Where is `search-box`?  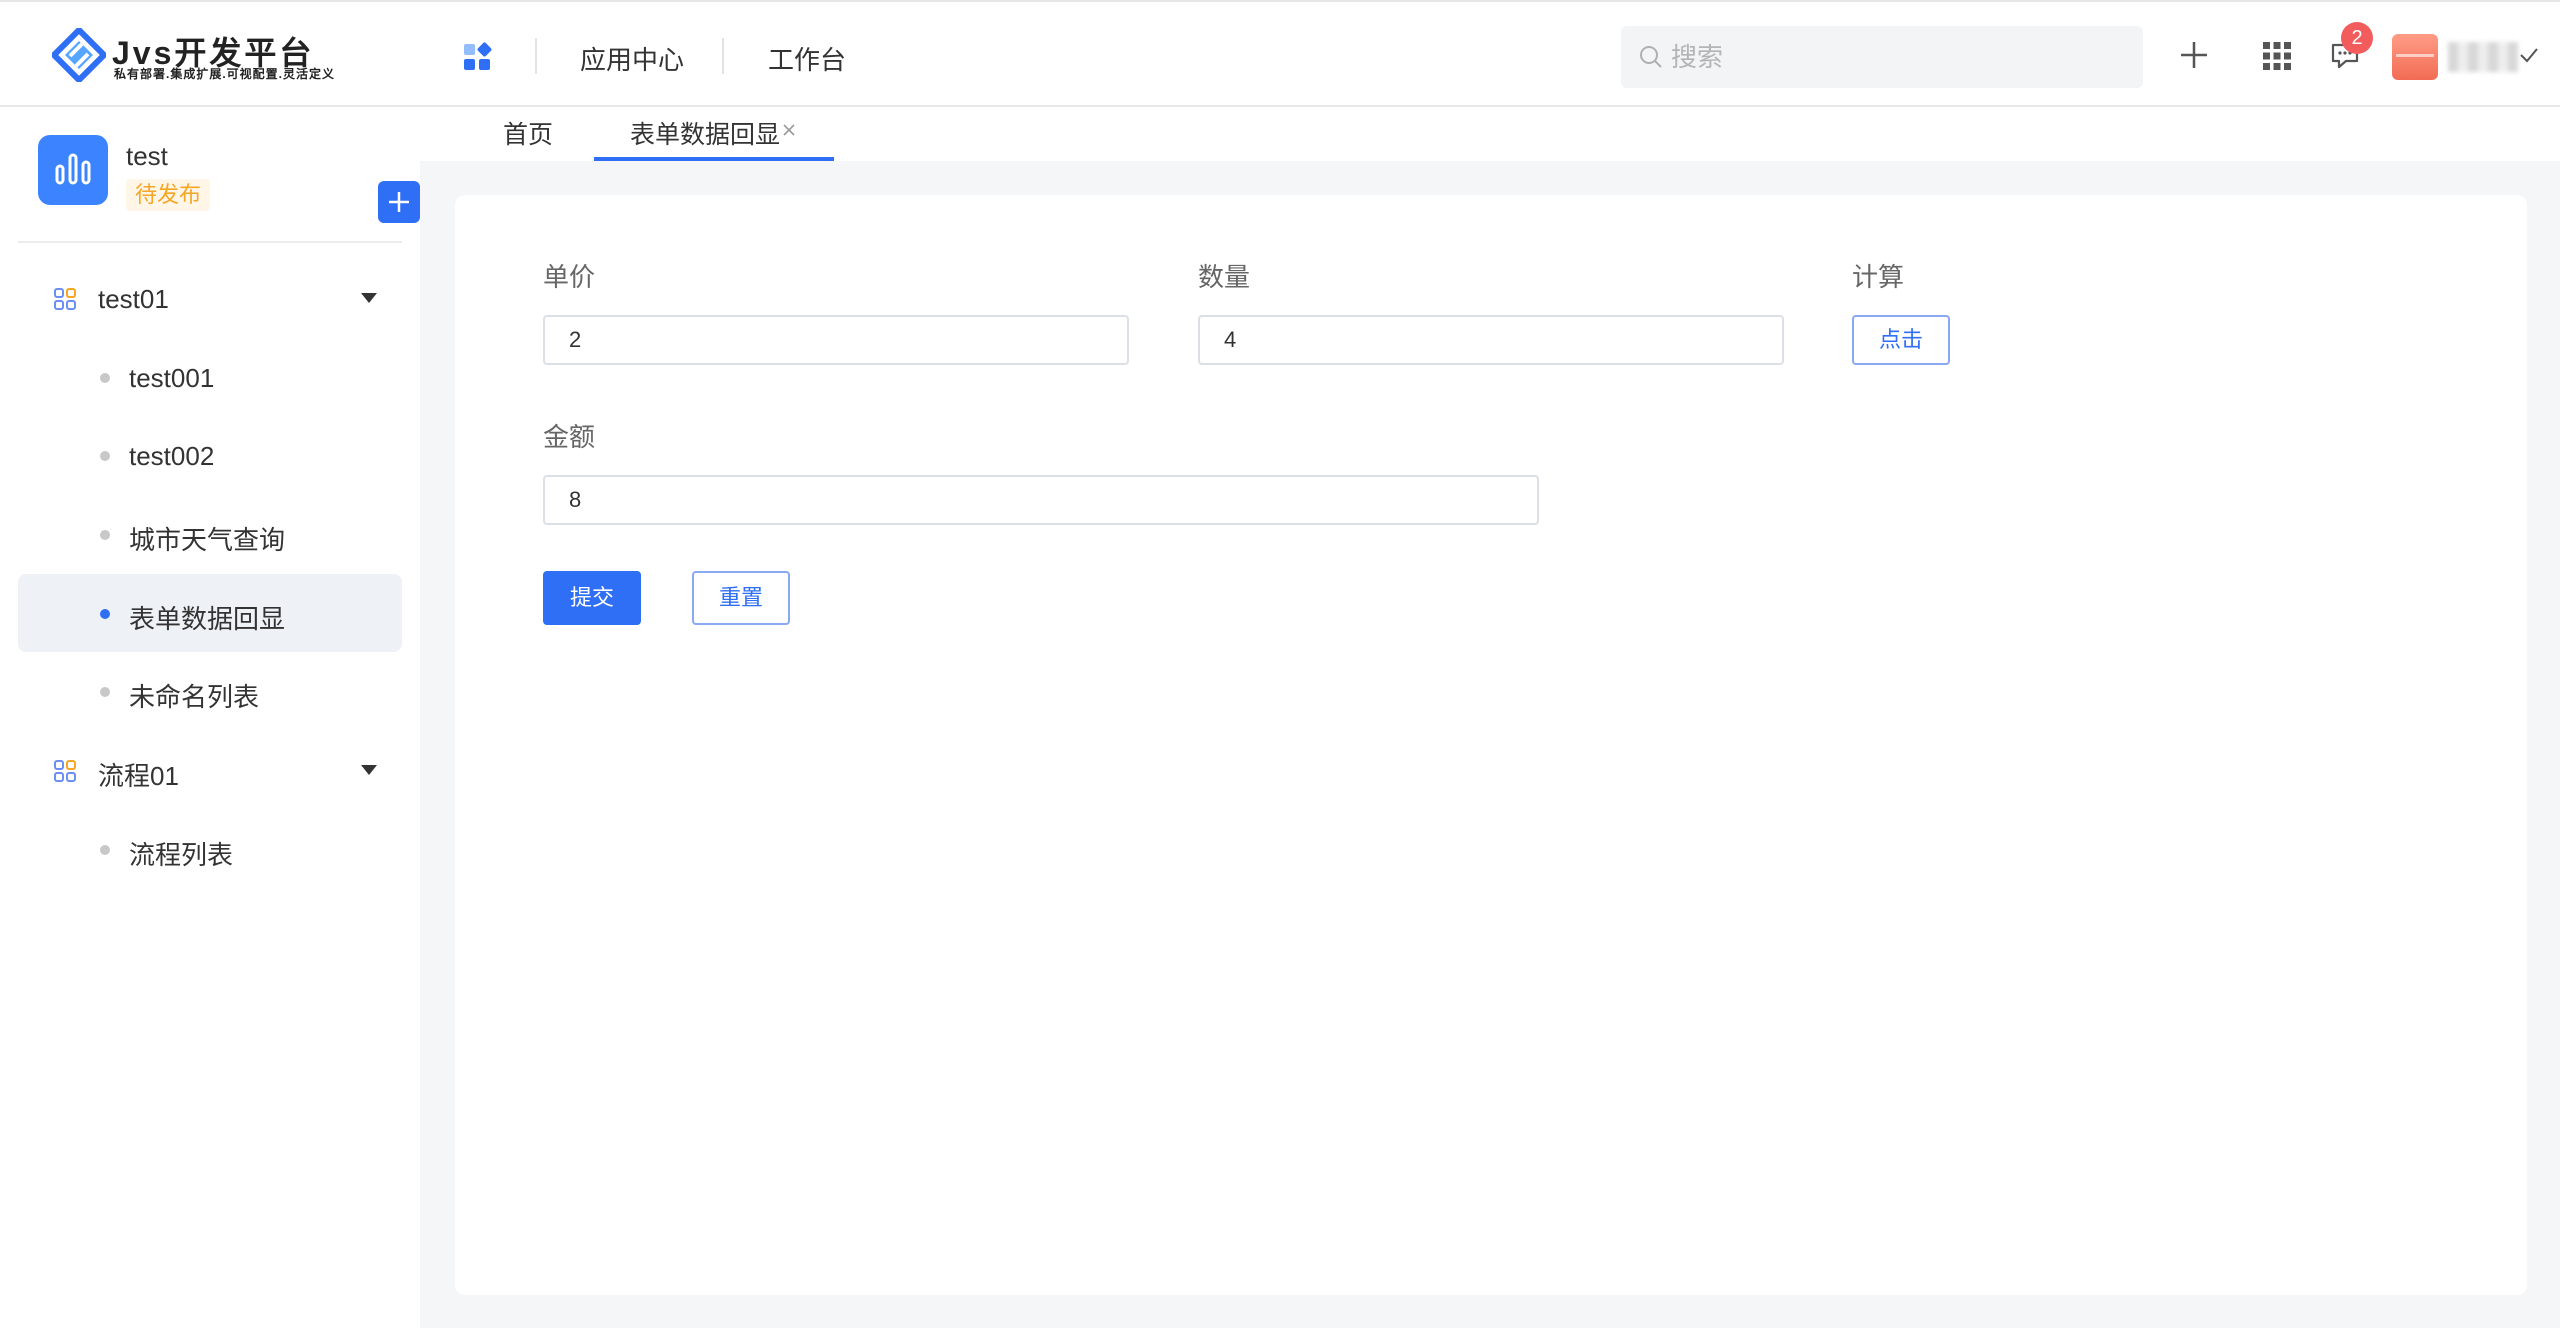 search-box is located at coordinates (1882, 57).